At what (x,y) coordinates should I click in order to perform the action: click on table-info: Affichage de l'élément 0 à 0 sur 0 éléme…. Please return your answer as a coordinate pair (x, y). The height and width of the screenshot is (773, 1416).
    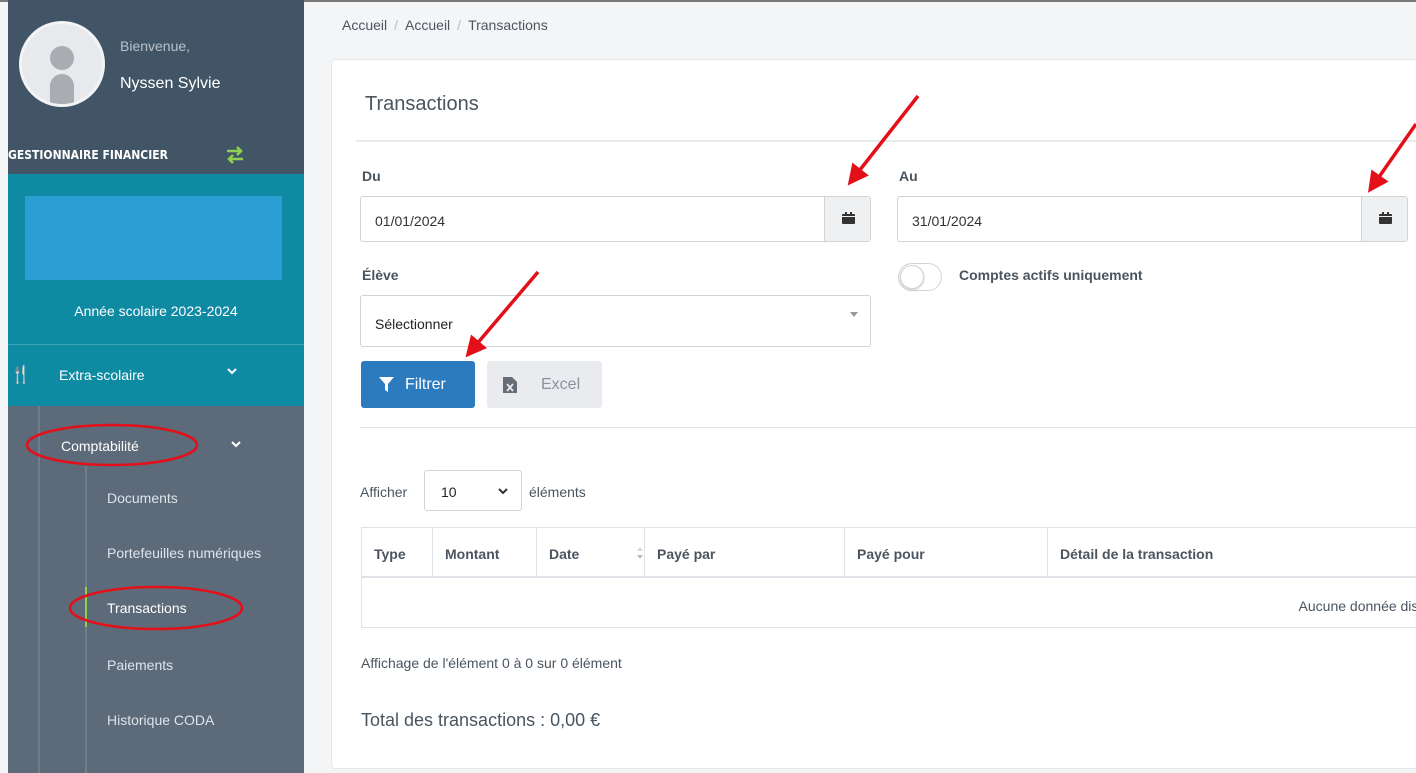
    Looking at the image, I should click on (491, 663).